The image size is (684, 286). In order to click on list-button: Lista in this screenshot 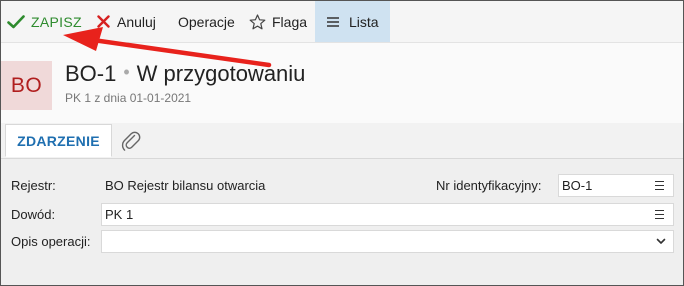, I will do `click(352, 21)`.